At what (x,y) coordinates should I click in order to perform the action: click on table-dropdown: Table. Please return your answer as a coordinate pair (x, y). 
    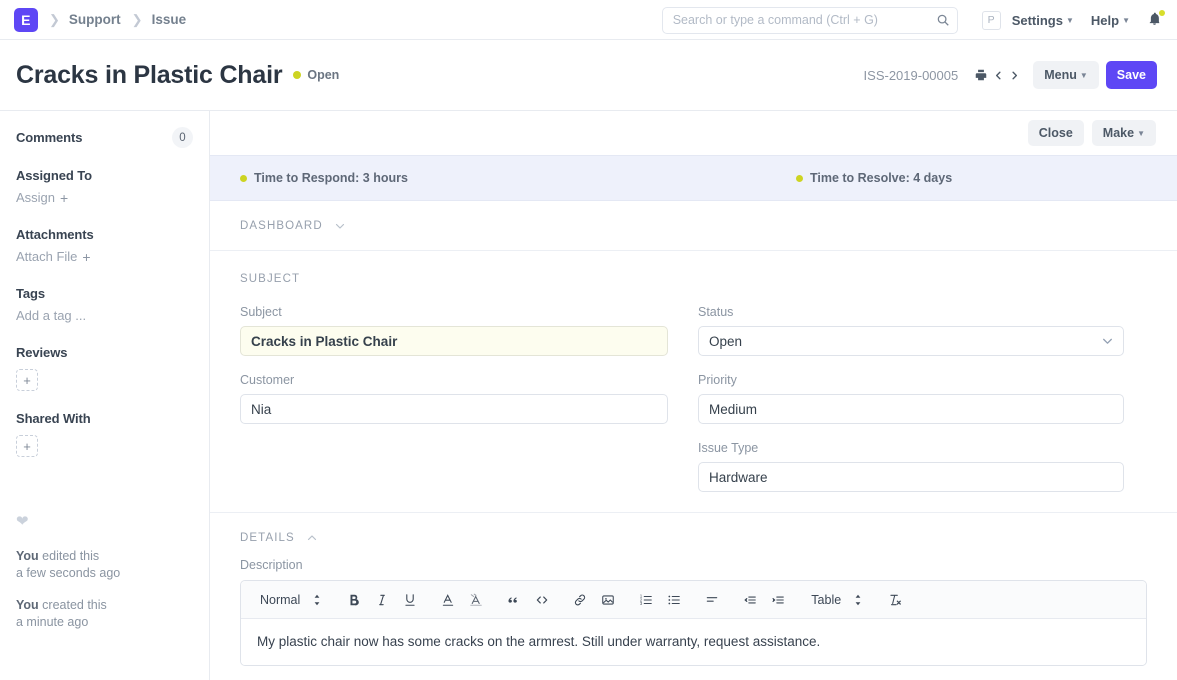
    Looking at the image, I should click on (836, 600).